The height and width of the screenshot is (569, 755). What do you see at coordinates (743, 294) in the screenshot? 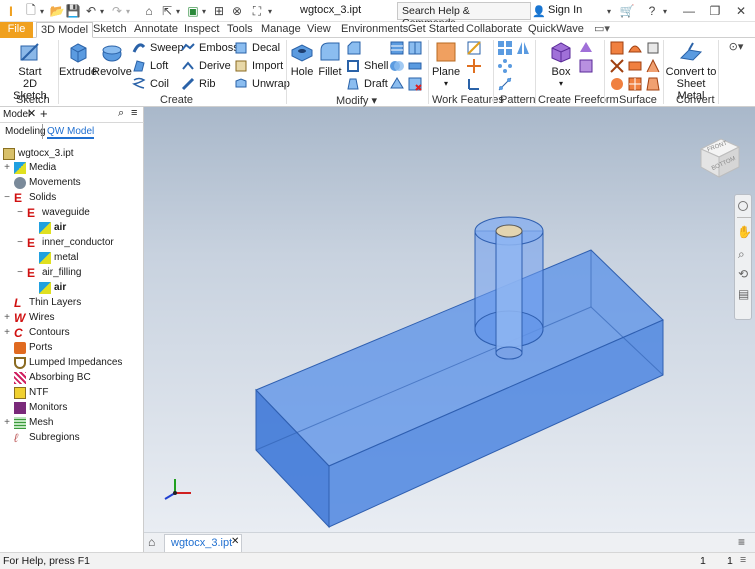
I see `look-at-icon: ▤` at bounding box center [743, 294].